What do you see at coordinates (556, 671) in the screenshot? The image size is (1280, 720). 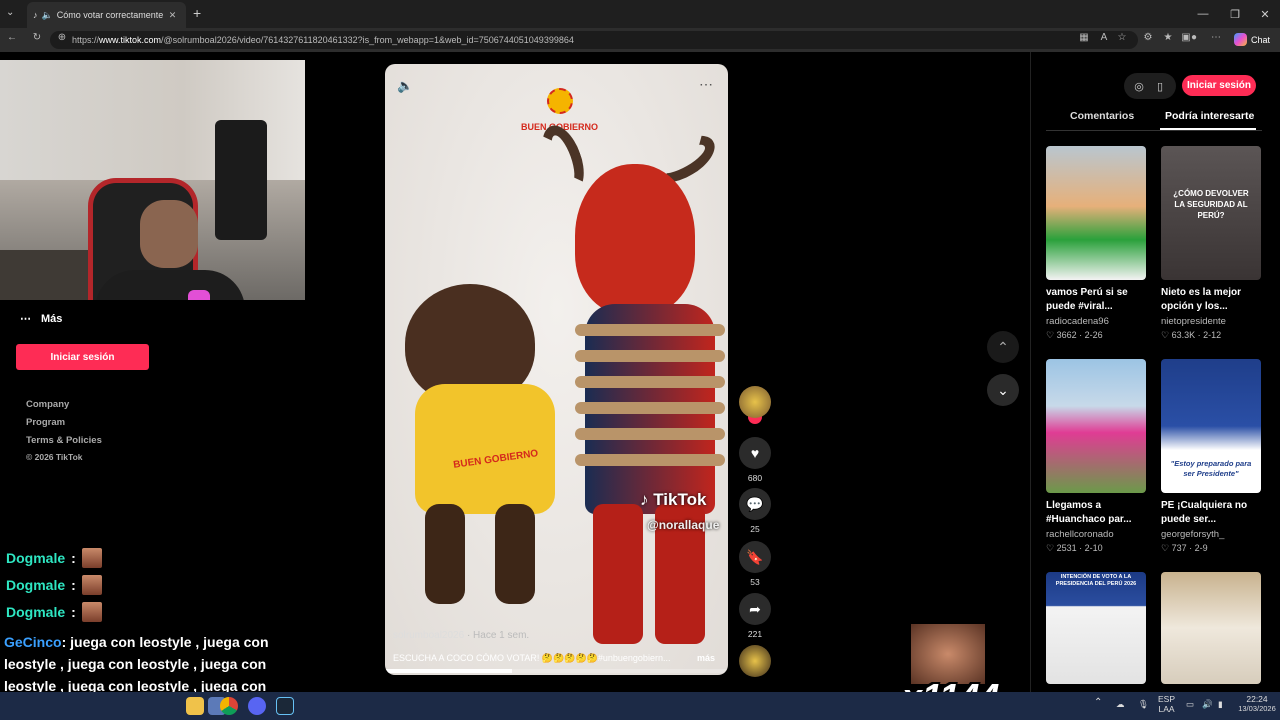 I see `video-progress-bar` at bounding box center [556, 671].